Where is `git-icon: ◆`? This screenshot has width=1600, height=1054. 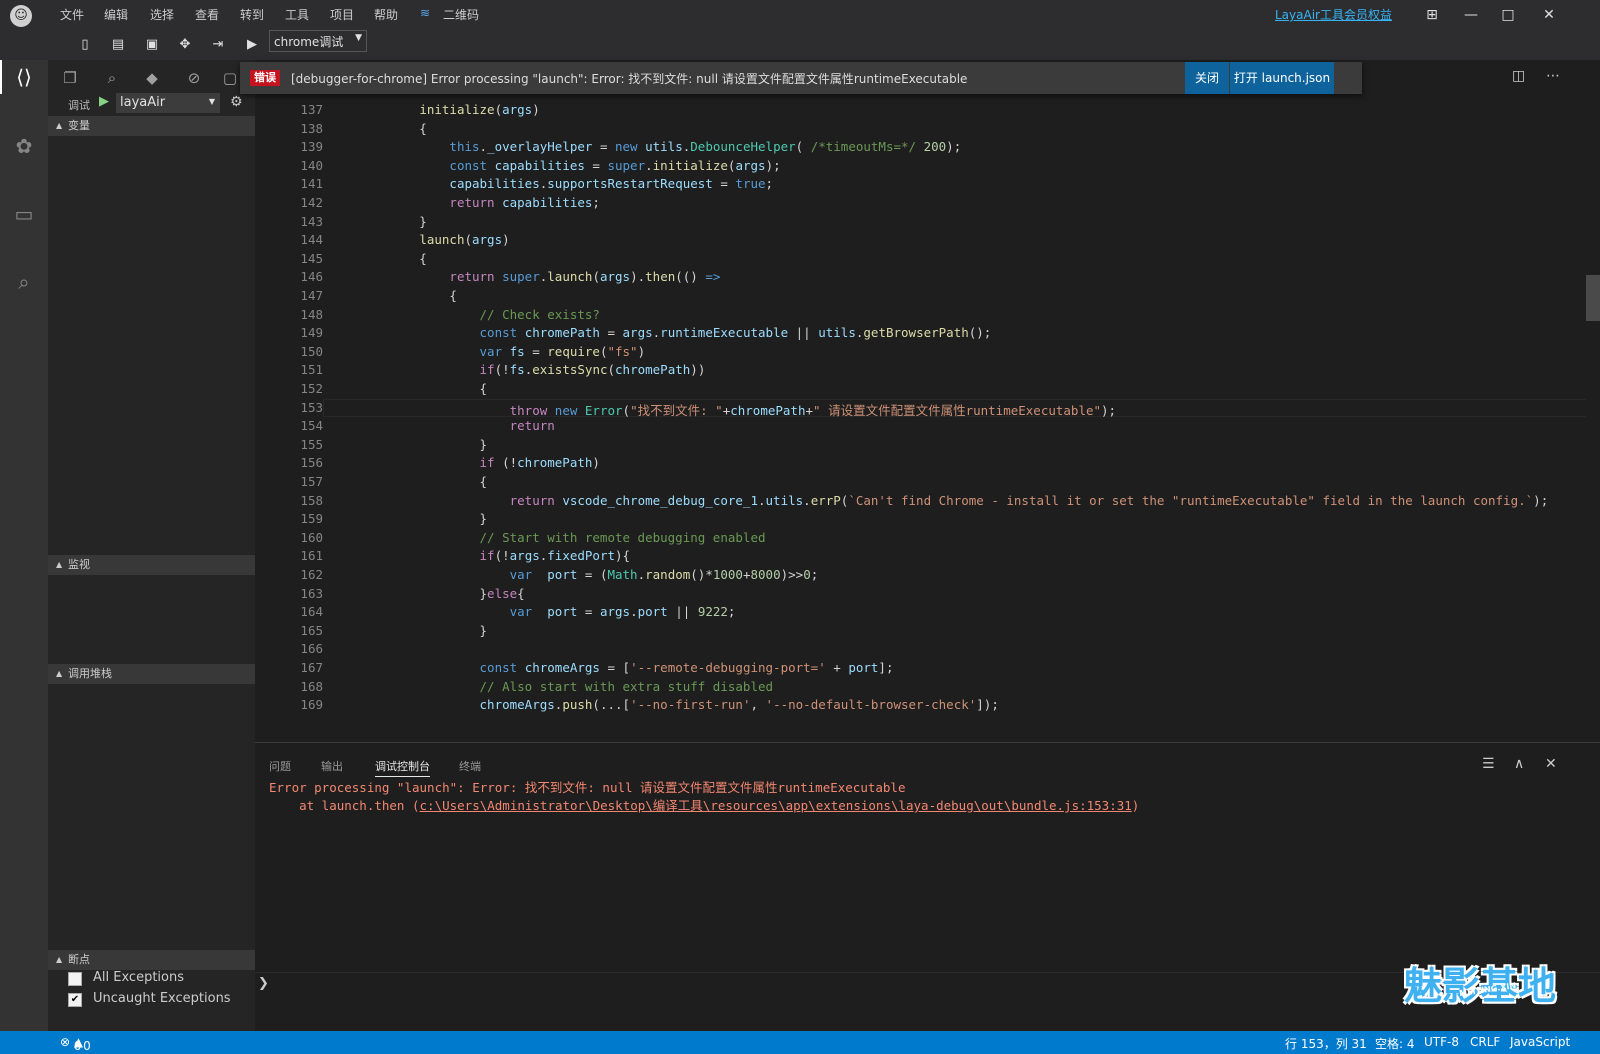
git-icon: ◆ is located at coordinates (152, 78).